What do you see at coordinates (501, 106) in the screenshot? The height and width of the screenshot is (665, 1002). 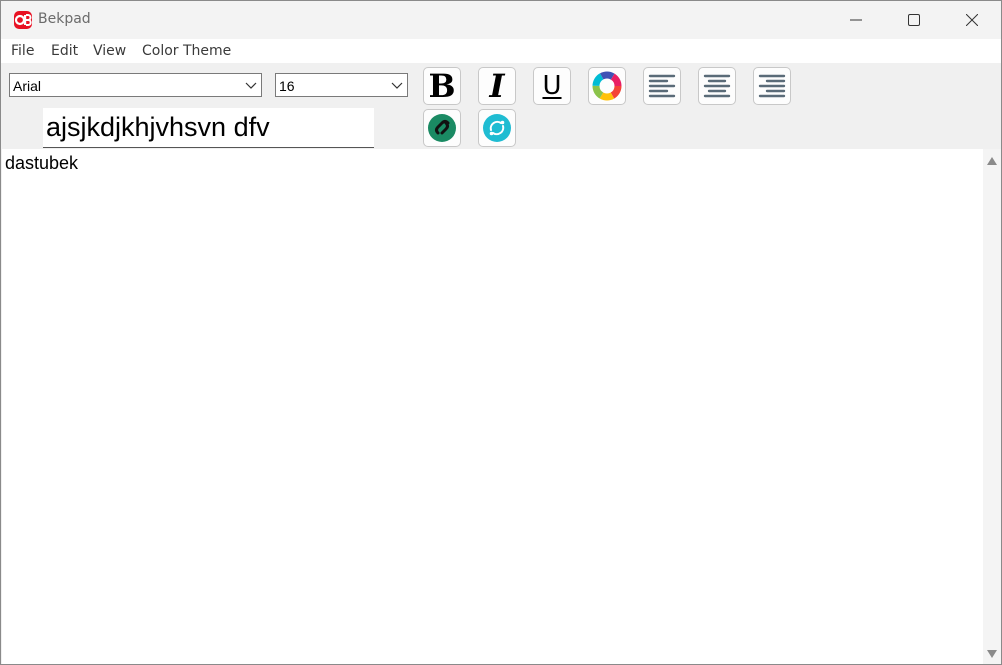 I see `formatting-toolbar: Arial 16 ajsjkdjkhjvhsvn dfv B I U` at bounding box center [501, 106].